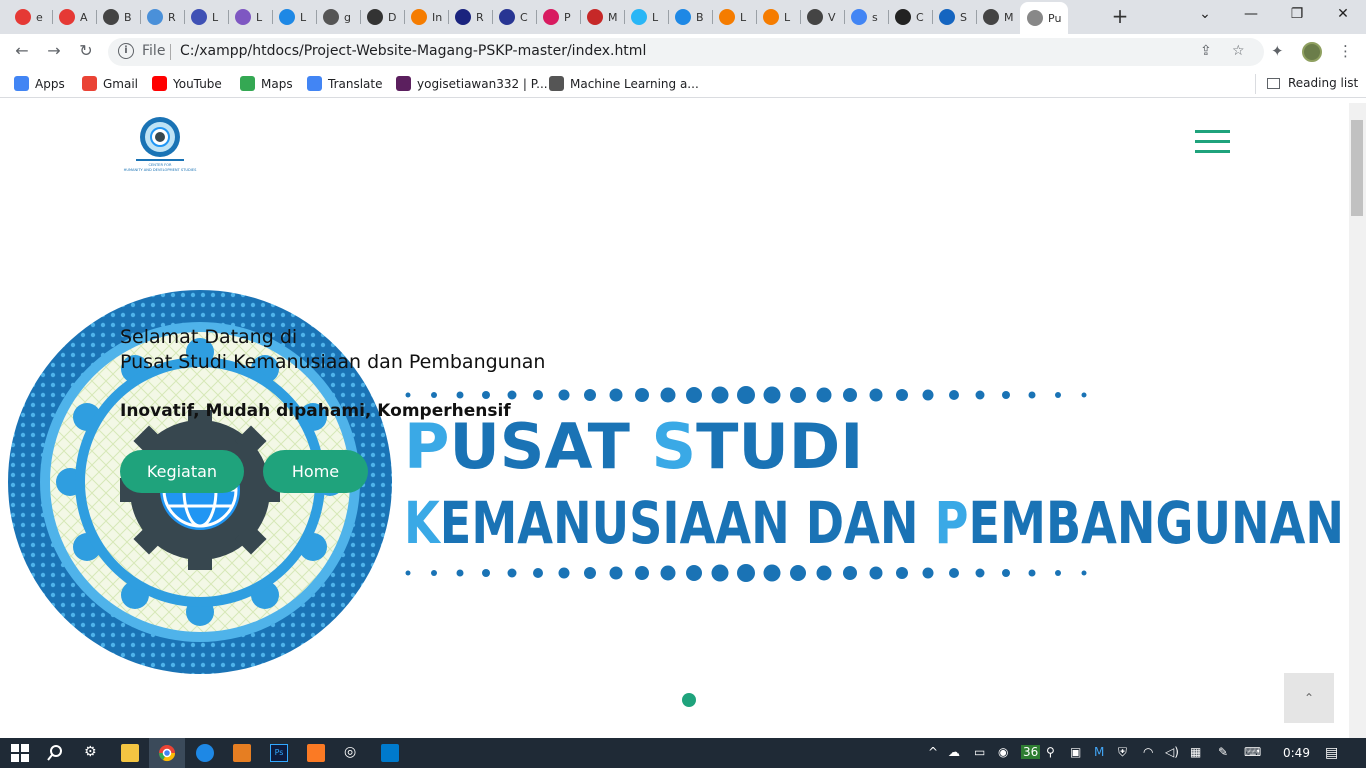  I want to click on browser-tab: g, so click(338, 17).